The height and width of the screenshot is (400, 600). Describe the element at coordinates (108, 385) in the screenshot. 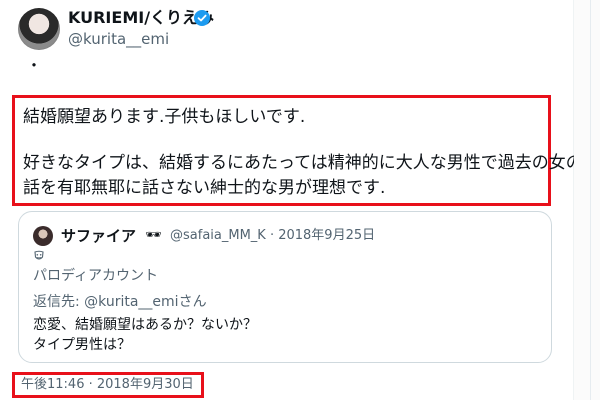

I see `tweet-timestamp: 午後11:46 · 2018年9月30日` at that location.